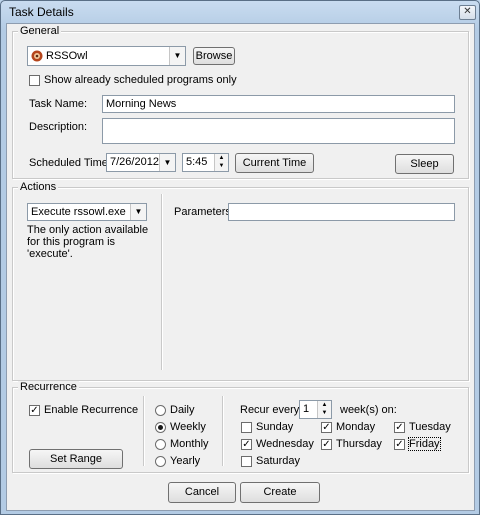 The width and height of the screenshot is (480, 515). What do you see at coordinates (246, 461) in the screenshot?
I see `day-saturday-checkbox` at bounding box center [246, 461].